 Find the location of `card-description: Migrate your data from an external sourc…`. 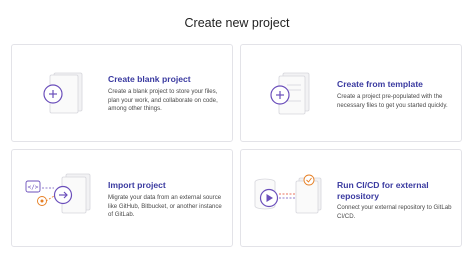

card-description: Migrate your data from an external sourc… is located at coordinates (165, 206).